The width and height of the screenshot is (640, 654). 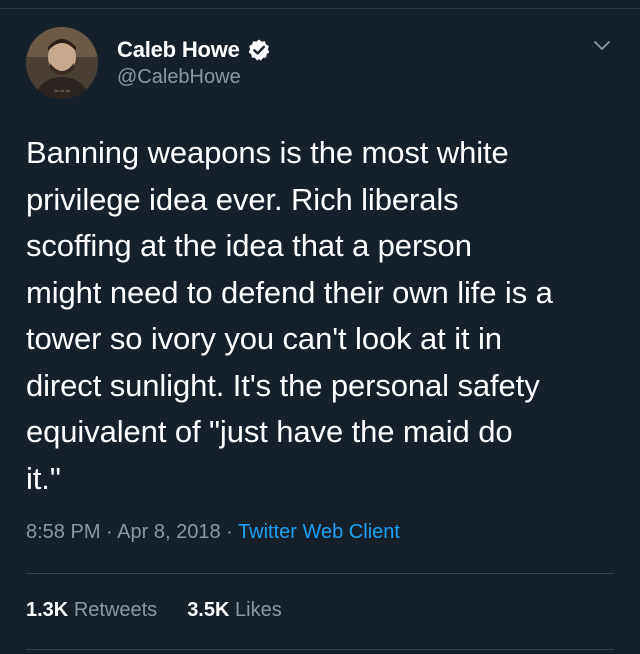 What do you see at coordinates (259, 50) in the screenshot?
I see `verified-badge-icon` at bounding box center [259, 50].